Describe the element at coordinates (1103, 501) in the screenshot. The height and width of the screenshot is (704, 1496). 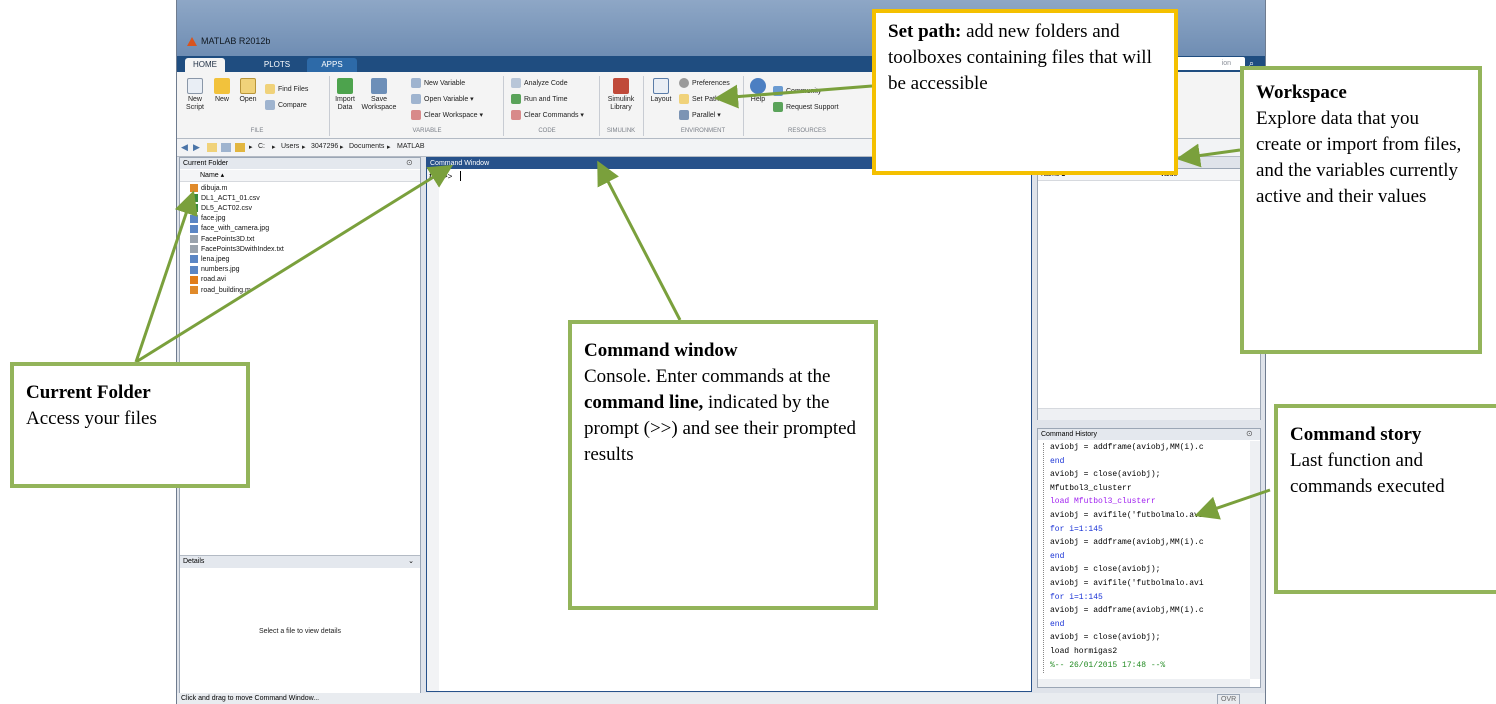
I see `history-line: load Mfutbol3_clusterr` at that location.